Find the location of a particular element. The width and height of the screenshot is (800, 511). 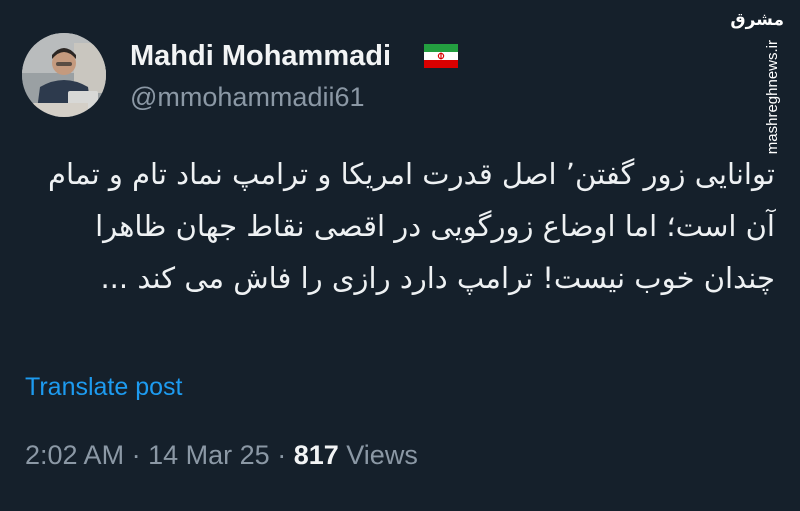

author-handle: @mmohammadii61 is located at coordinates (247, 97).